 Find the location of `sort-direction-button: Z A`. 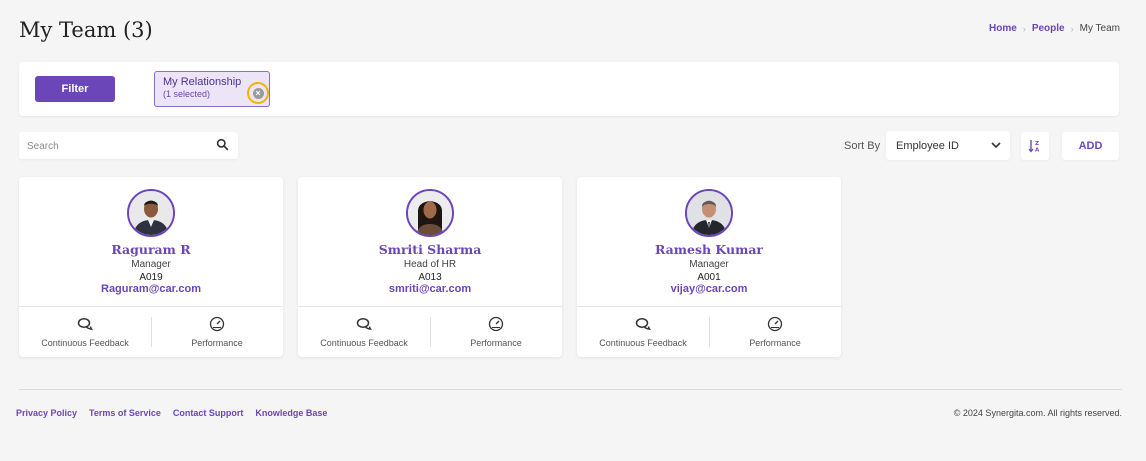

sort-direction-button: Z A is located at coordinates (1035, 146).